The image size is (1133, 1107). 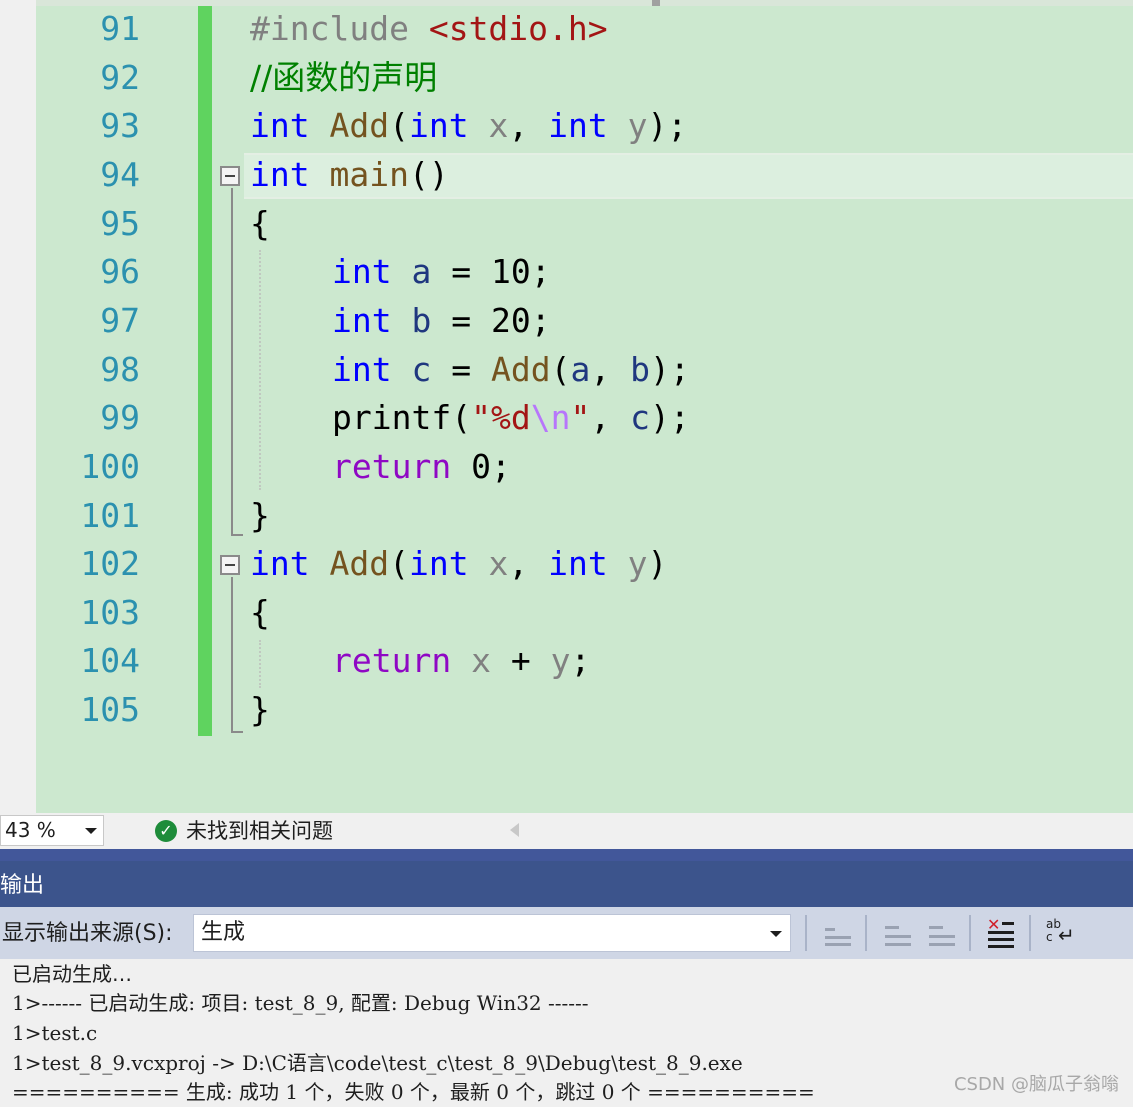 I want to click on line-number: 103, so click(x=110, y=612).